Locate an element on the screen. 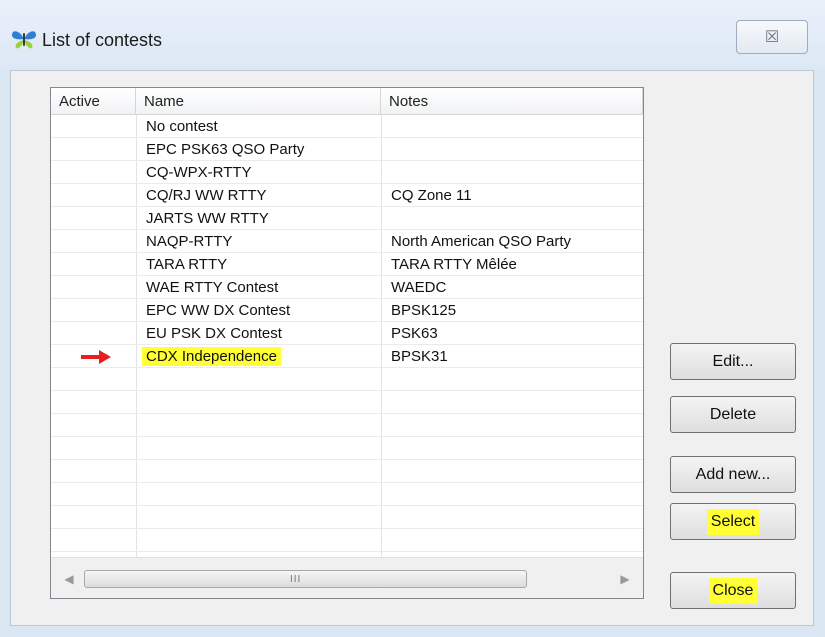 The width and height of the screenshot is (825, 637). list-header: Active Name Notes is located at coordinates (347, 101).